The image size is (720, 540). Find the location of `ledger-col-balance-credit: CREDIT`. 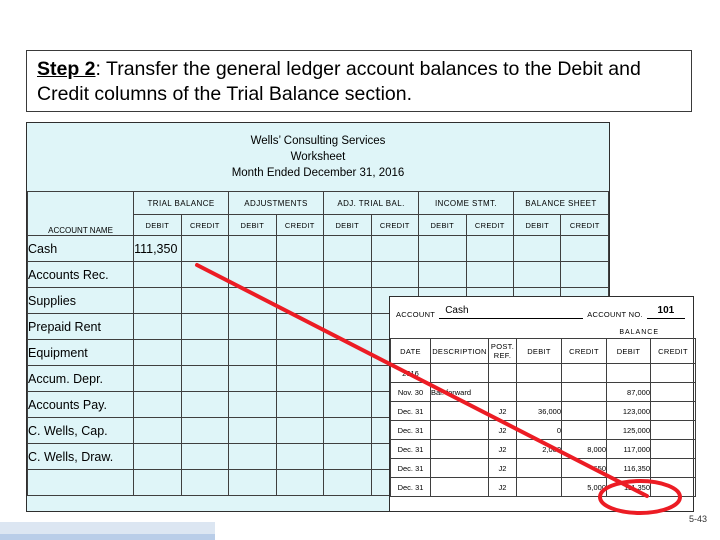

ledger-col-balance-credit: CREDIT is located at coordinates (673, 351).